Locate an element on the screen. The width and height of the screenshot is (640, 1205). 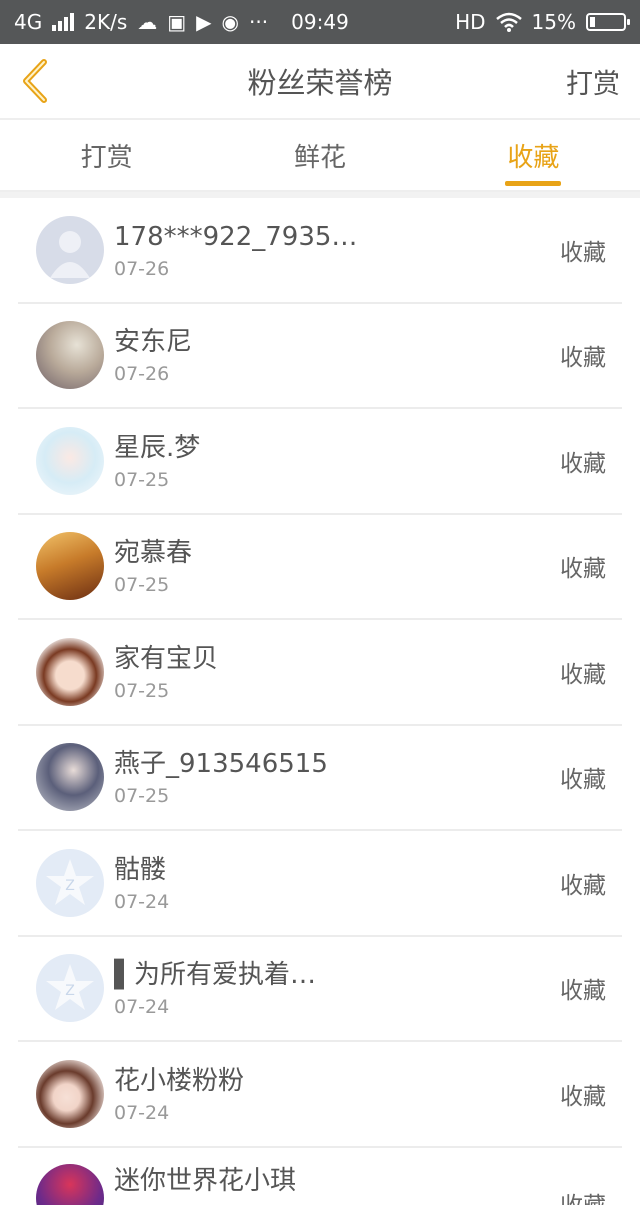
signal-icon is located at coordinates (63, 22).